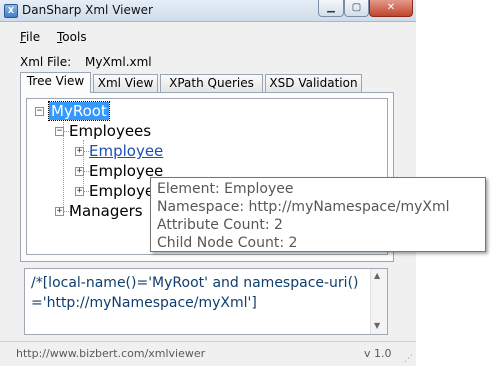 The width and height of the screenshot is (492, 366). What do you see at coordinates (211, 83) in the screenshot?
I see `tab-xpath-queries: XPath Queries` at bounding box center [211, 83].